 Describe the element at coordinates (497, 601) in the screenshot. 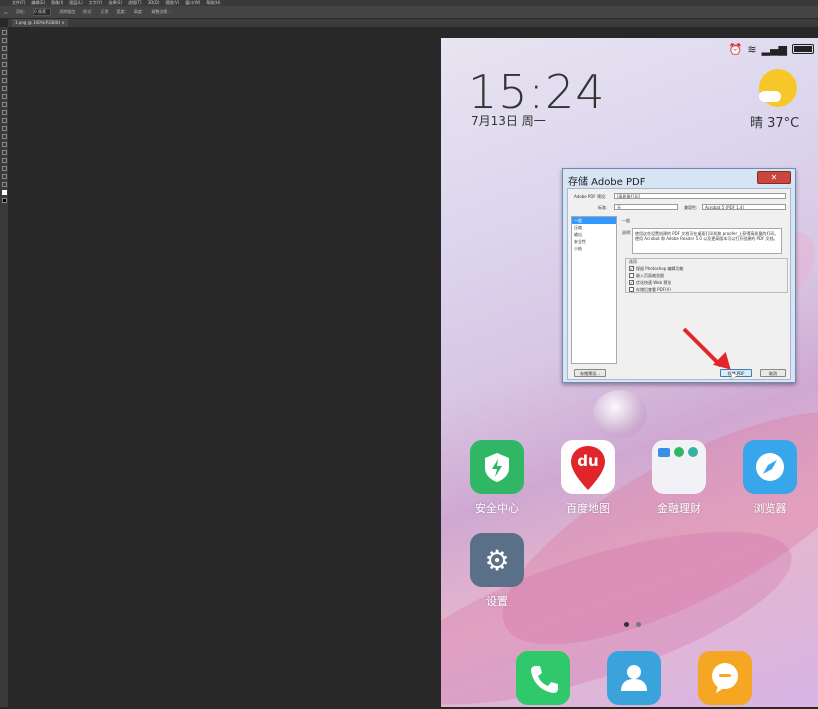

I see `app-label: 设置` at that location.